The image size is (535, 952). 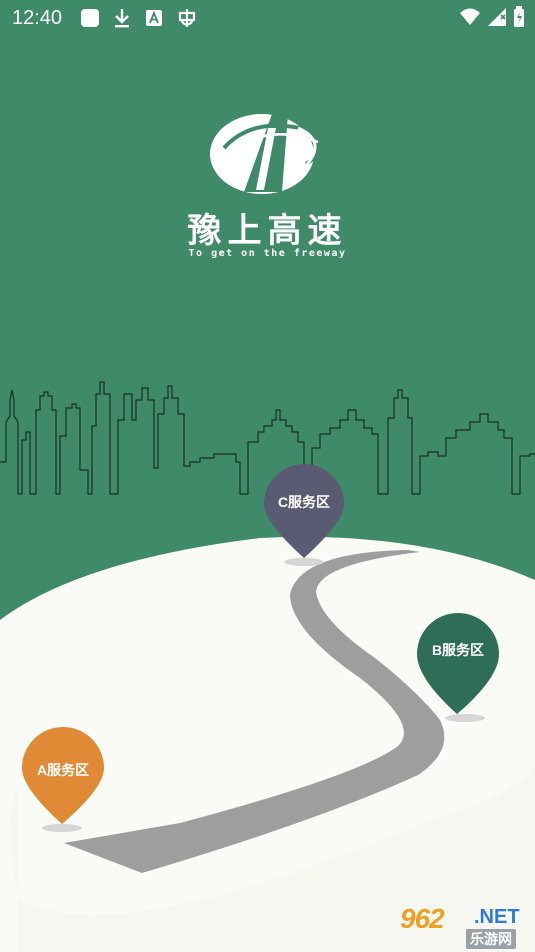 I want to click on app-logo, so click(x=267, y=154).